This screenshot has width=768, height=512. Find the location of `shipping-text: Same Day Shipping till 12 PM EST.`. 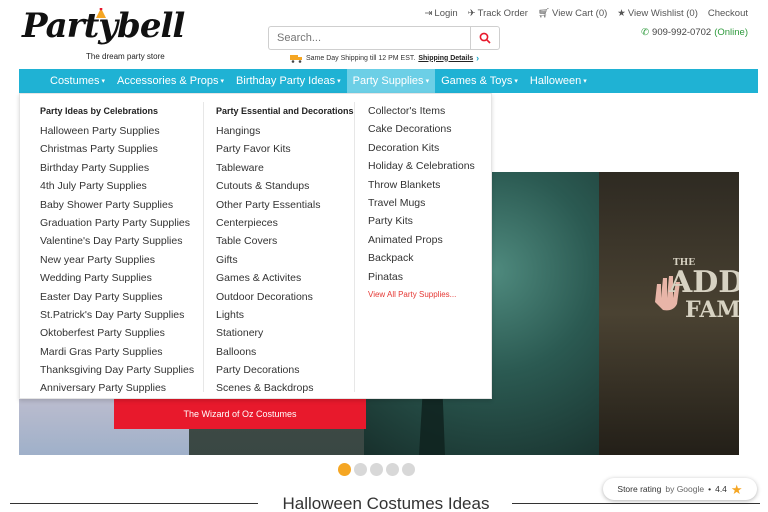

shipping-text: Same Day Shipping till 12 PM EST. is located at coordinates (361, 58).